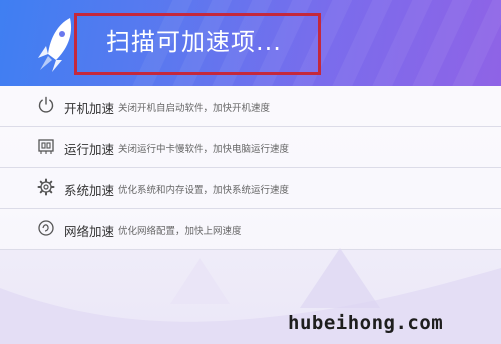  I want to click on list-item-network-speedup: 网络加速 优化网络配置，加快上网速度, so click(250, 229).